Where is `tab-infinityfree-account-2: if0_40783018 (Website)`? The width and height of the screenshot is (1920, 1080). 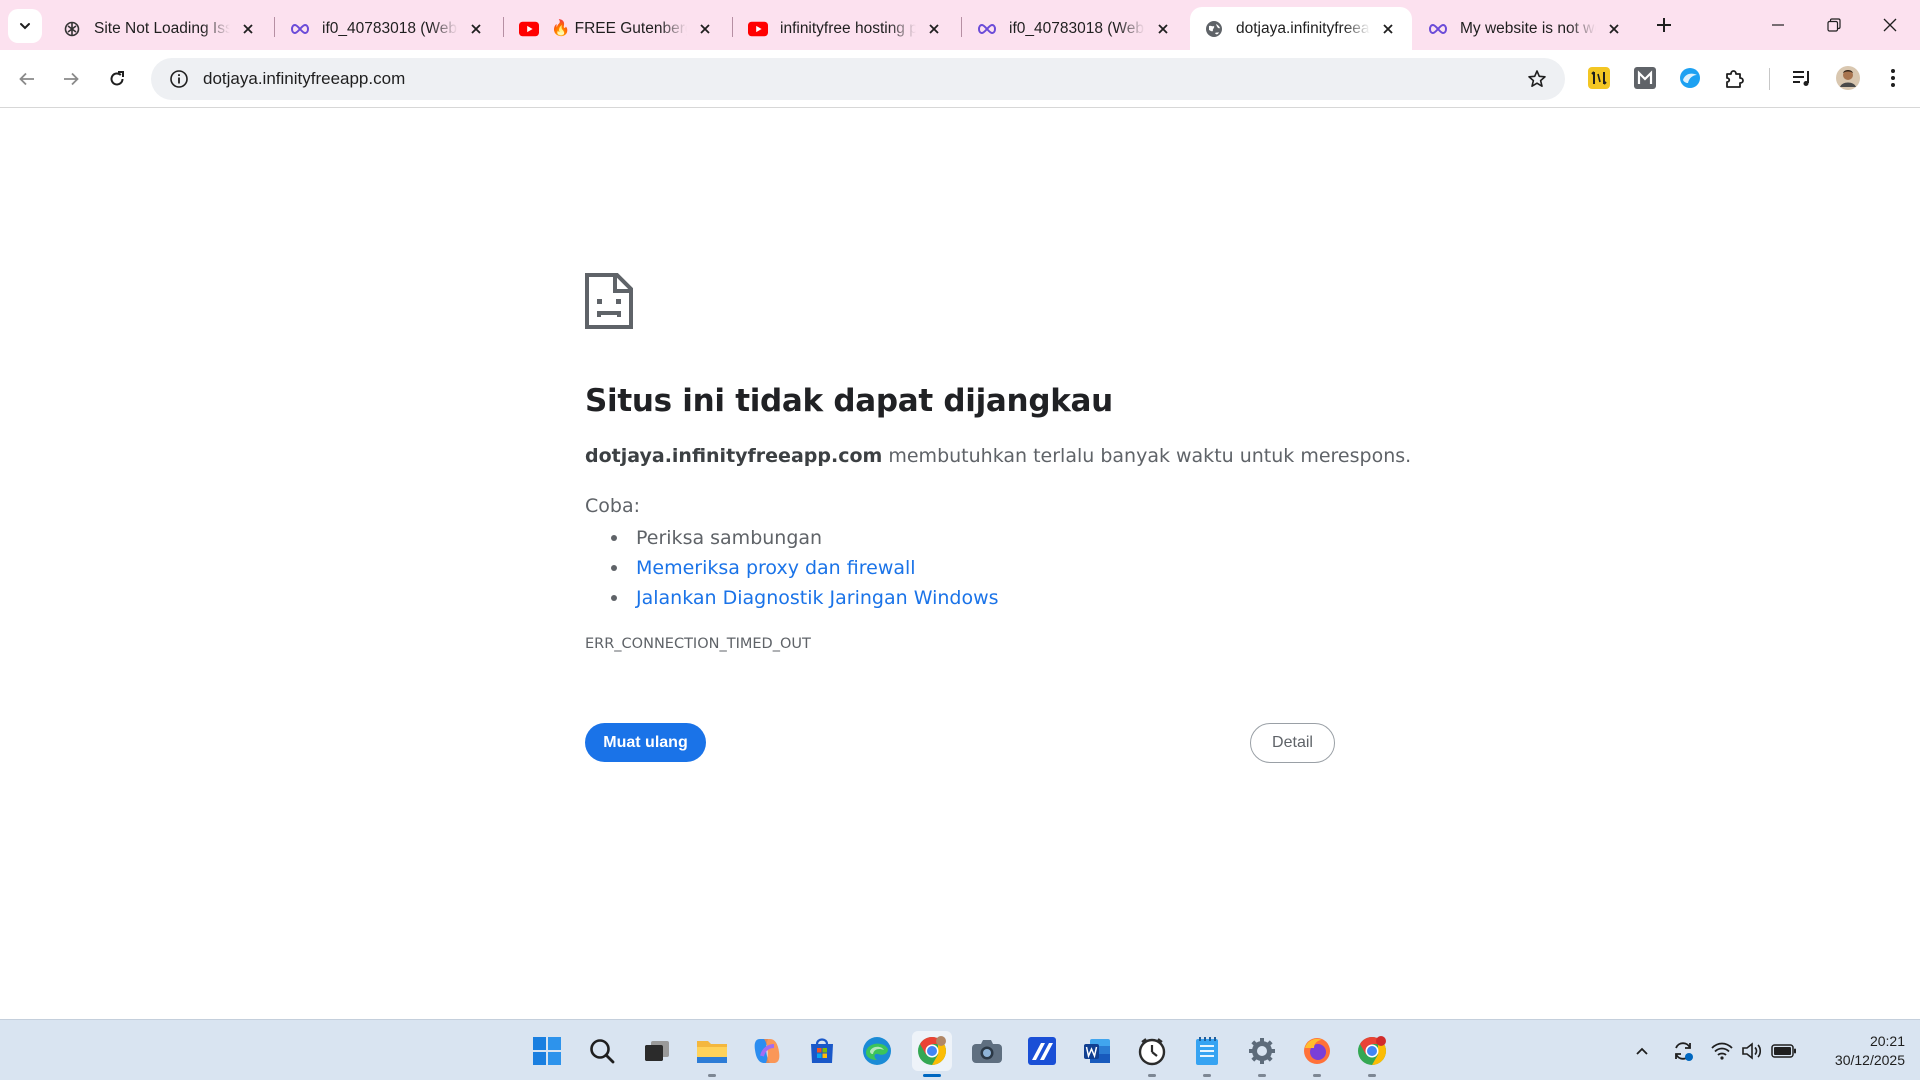 tab-infinityfree-account-2: if0_40783018 (Website) is located at coordinates (1075, 28).